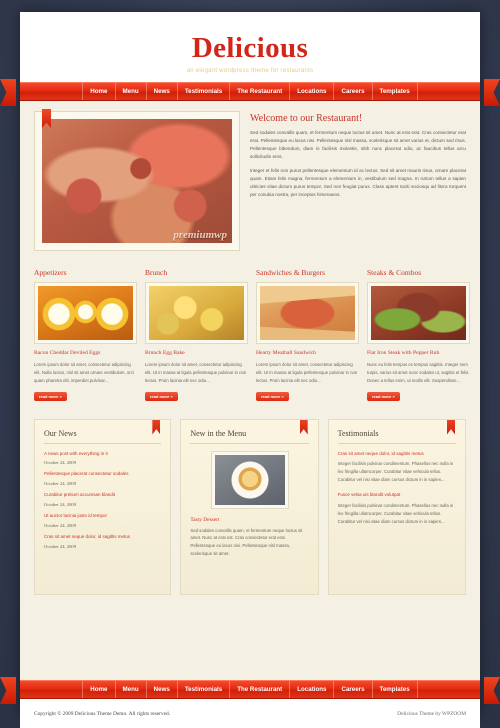 The image size is (500, 728). Describe the element at coordinates (249, 520) in the screenshot. I see `menu-item-title: Tasty Dessert` at that location.